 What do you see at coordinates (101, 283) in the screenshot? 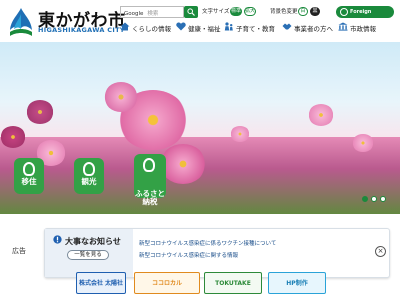
I see `ad-banner-1: 株式会社 太陽社` at bounding box center [101, 283].